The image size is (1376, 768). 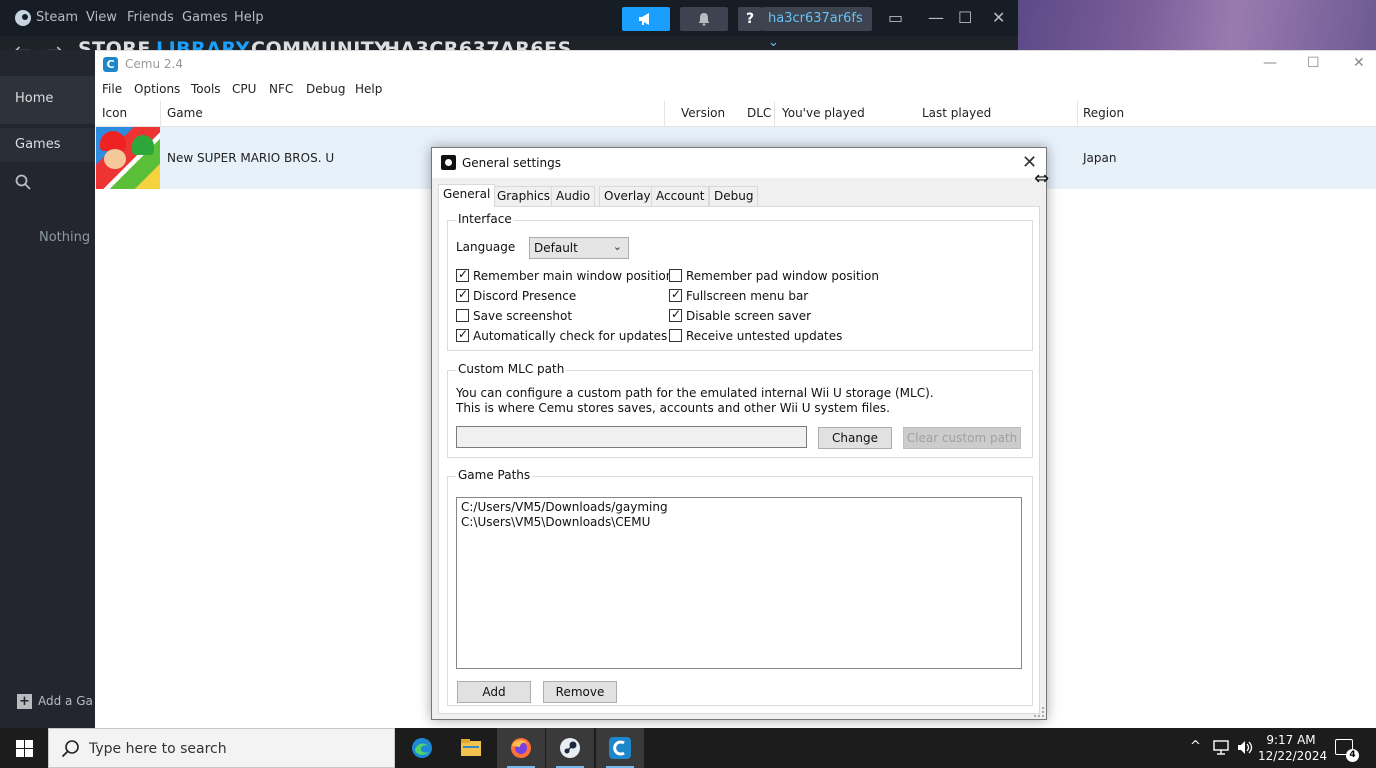 I want to click on cemu-menu-options: Options, so click(x=157, y=89).